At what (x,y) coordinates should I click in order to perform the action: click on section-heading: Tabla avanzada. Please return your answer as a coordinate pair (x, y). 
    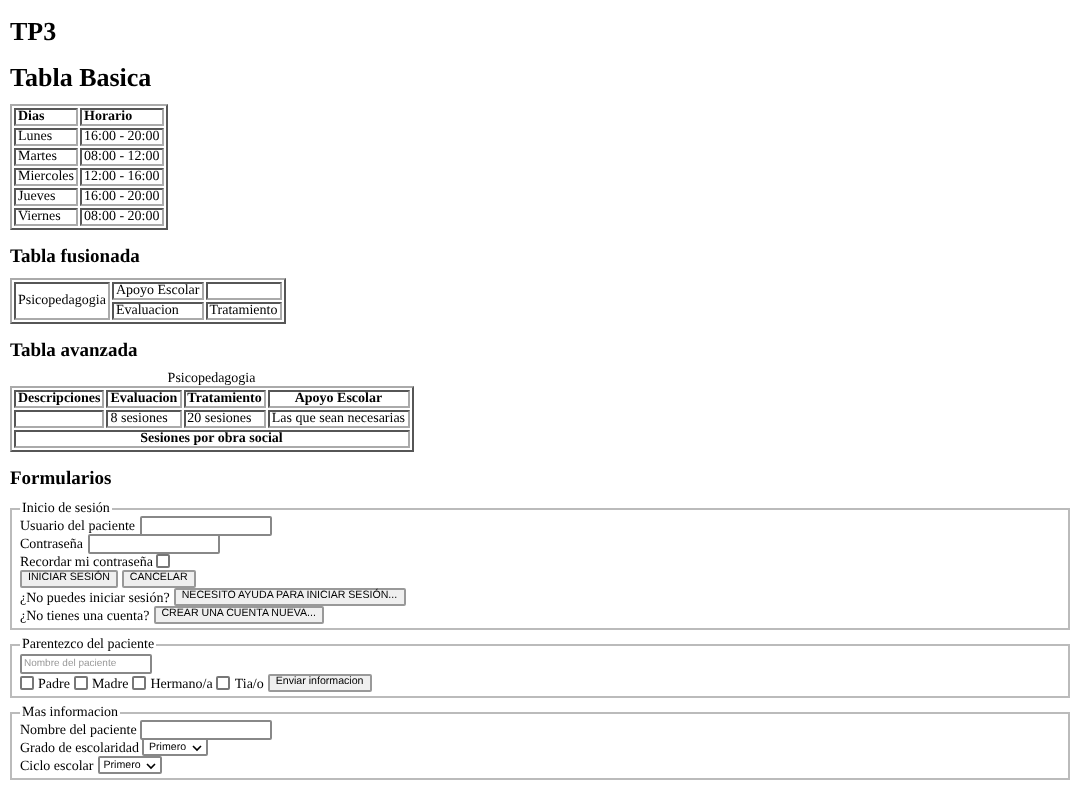
    Looking at the image, I should click on (75, 352).